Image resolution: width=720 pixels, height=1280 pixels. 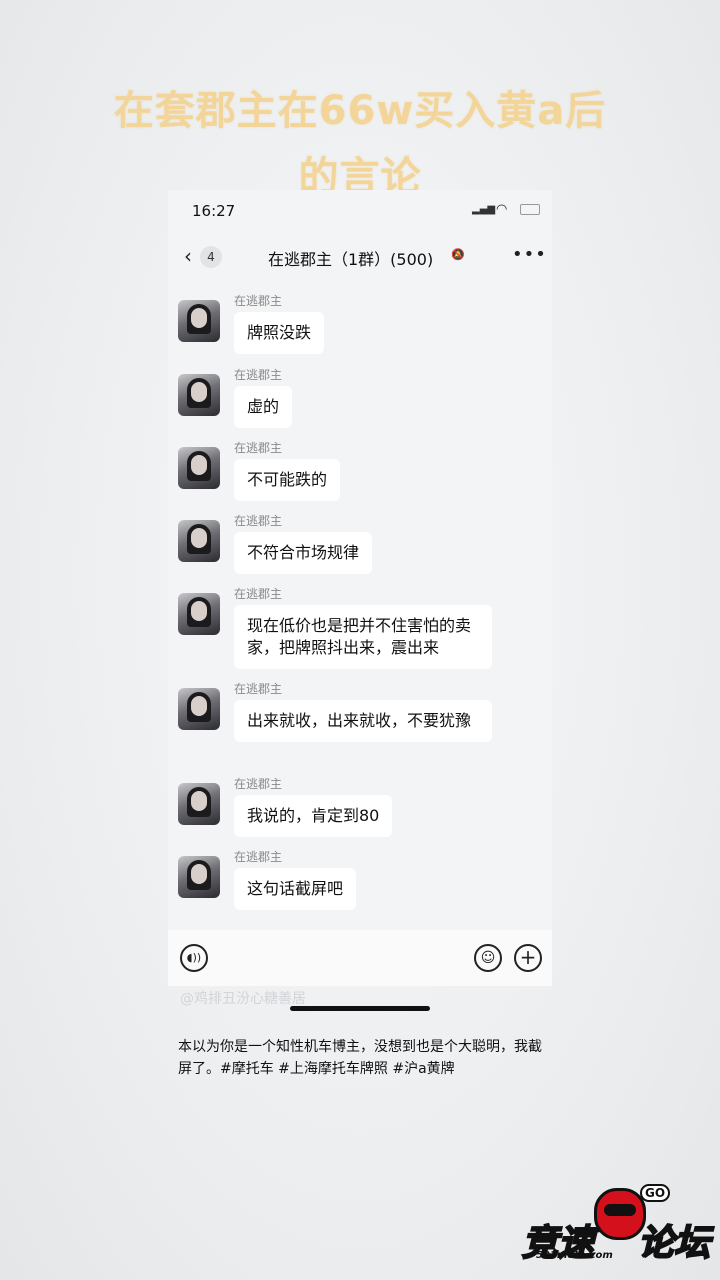 I want to click on message-bubble: 这句话截屏吧, so click(x=295, y=889).